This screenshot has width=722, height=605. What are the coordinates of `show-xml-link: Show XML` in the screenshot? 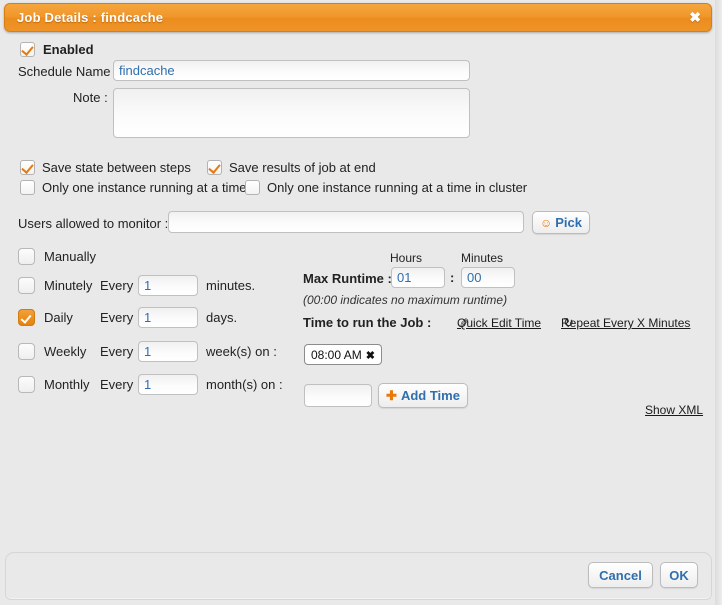 It's located at (674, 410).